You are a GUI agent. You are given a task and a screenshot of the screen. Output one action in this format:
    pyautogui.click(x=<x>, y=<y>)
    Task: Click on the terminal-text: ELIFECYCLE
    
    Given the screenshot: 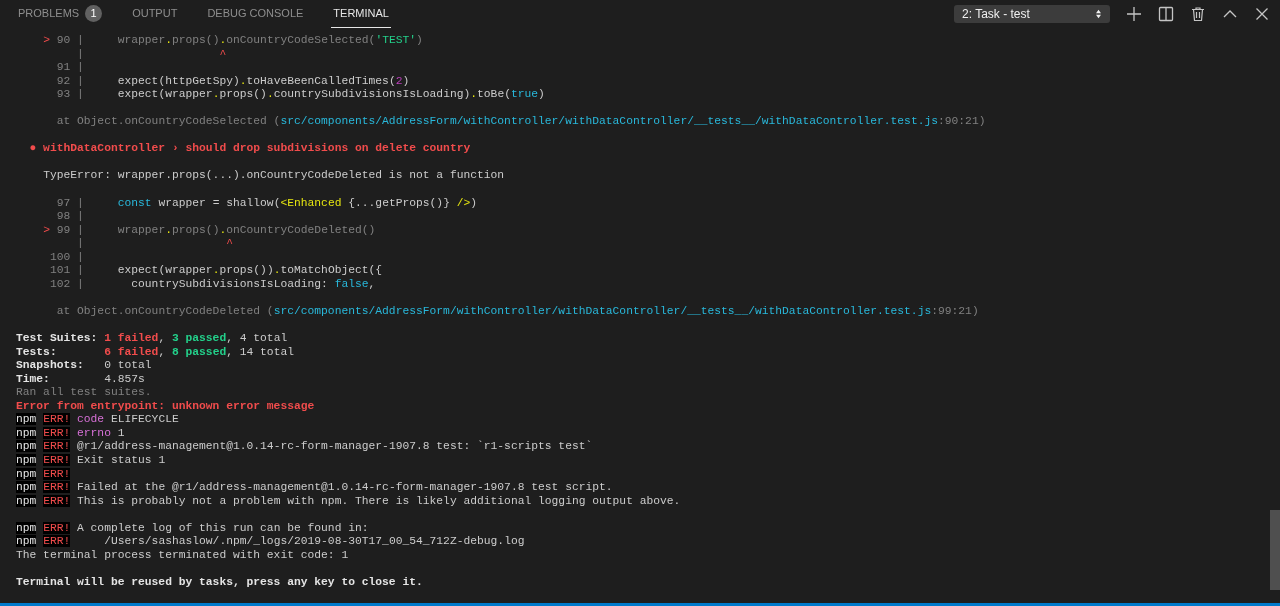 What is the action you would take?
    pyautogui.click(x=144, y=419)
    